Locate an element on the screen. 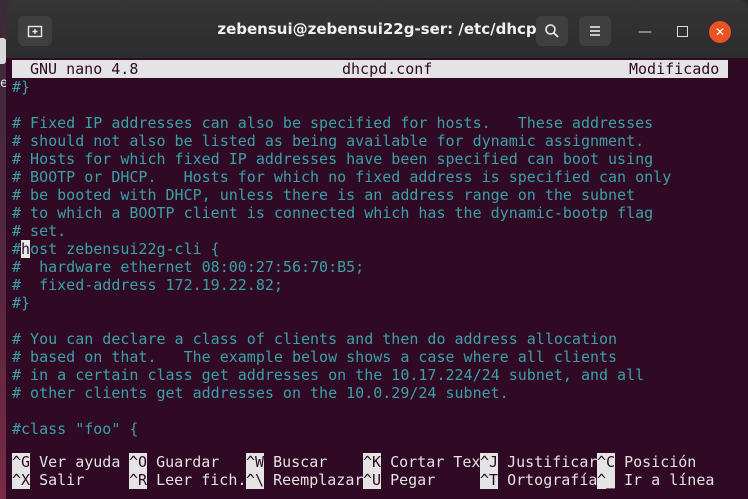  text-cursor: h is located at coordinates (26, 249).